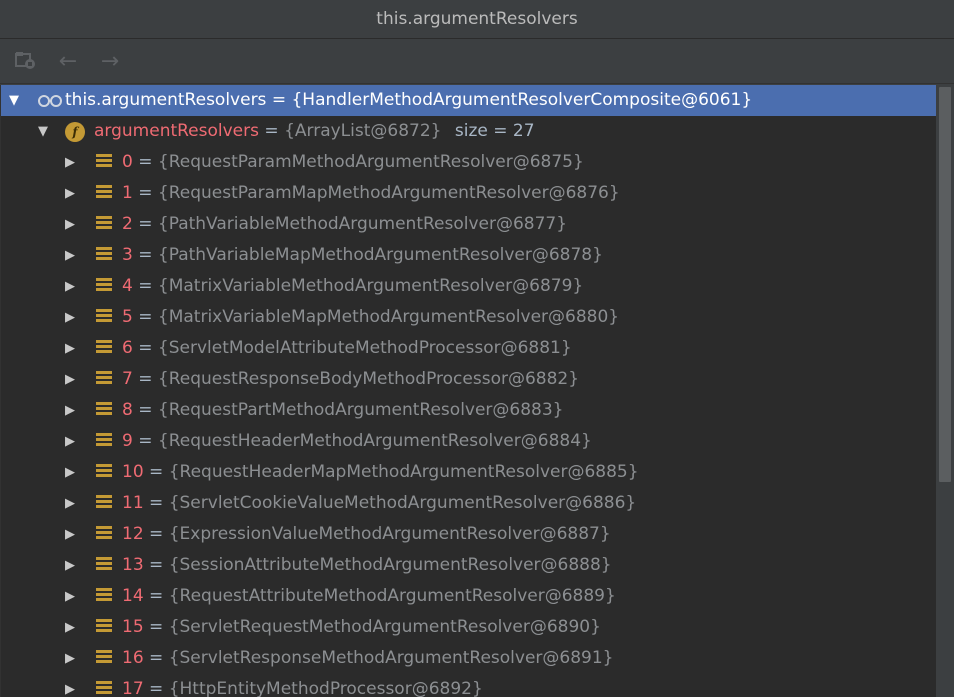 Image resolution: width=954 pixels, height=697 pixels. Describe the element at coordinates (176, 131) in the screenshot. I see `field-name: argumentResolvers` at that location.